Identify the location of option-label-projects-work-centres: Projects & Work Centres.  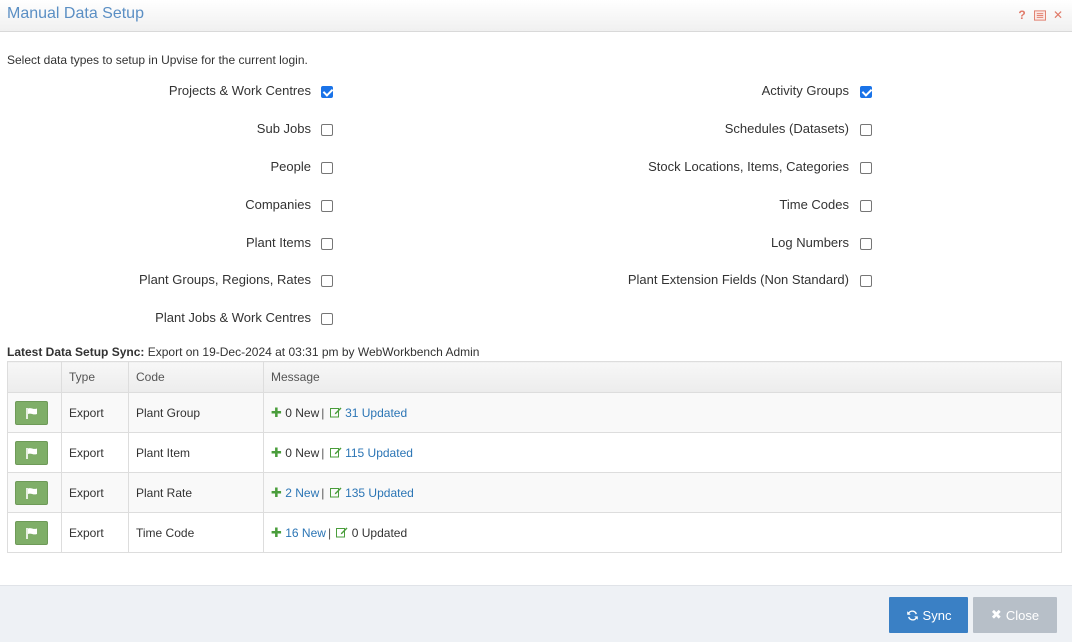
(239, 90).